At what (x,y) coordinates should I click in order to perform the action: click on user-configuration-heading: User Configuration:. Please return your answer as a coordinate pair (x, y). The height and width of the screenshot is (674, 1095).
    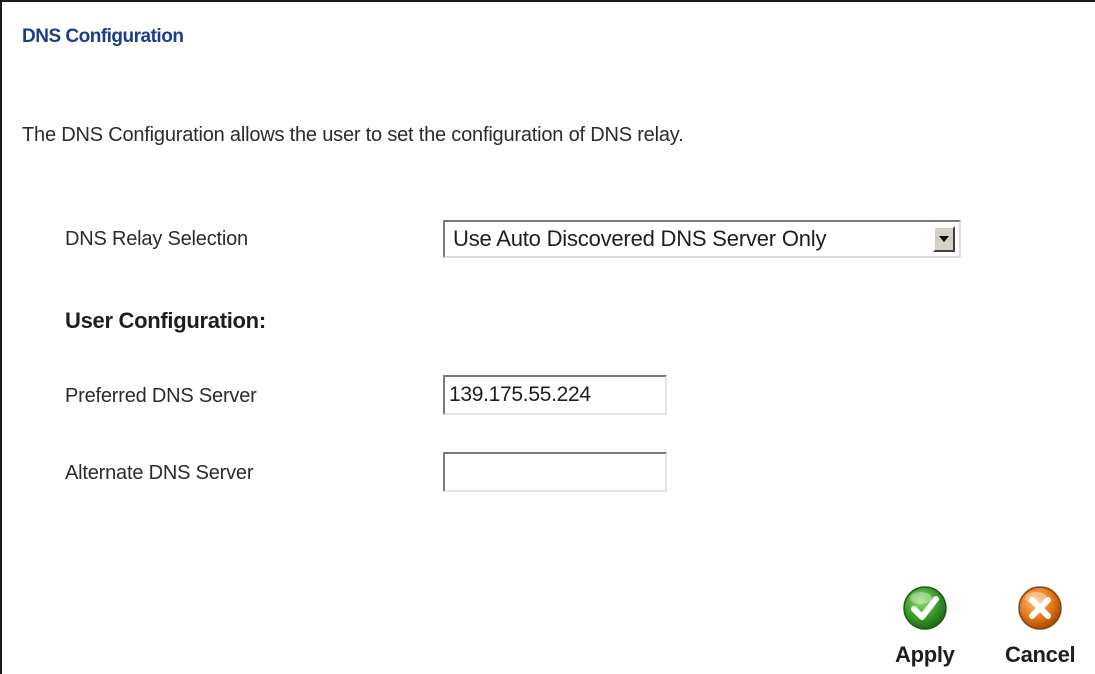
    Looking at the image, I should click on (165, 320).